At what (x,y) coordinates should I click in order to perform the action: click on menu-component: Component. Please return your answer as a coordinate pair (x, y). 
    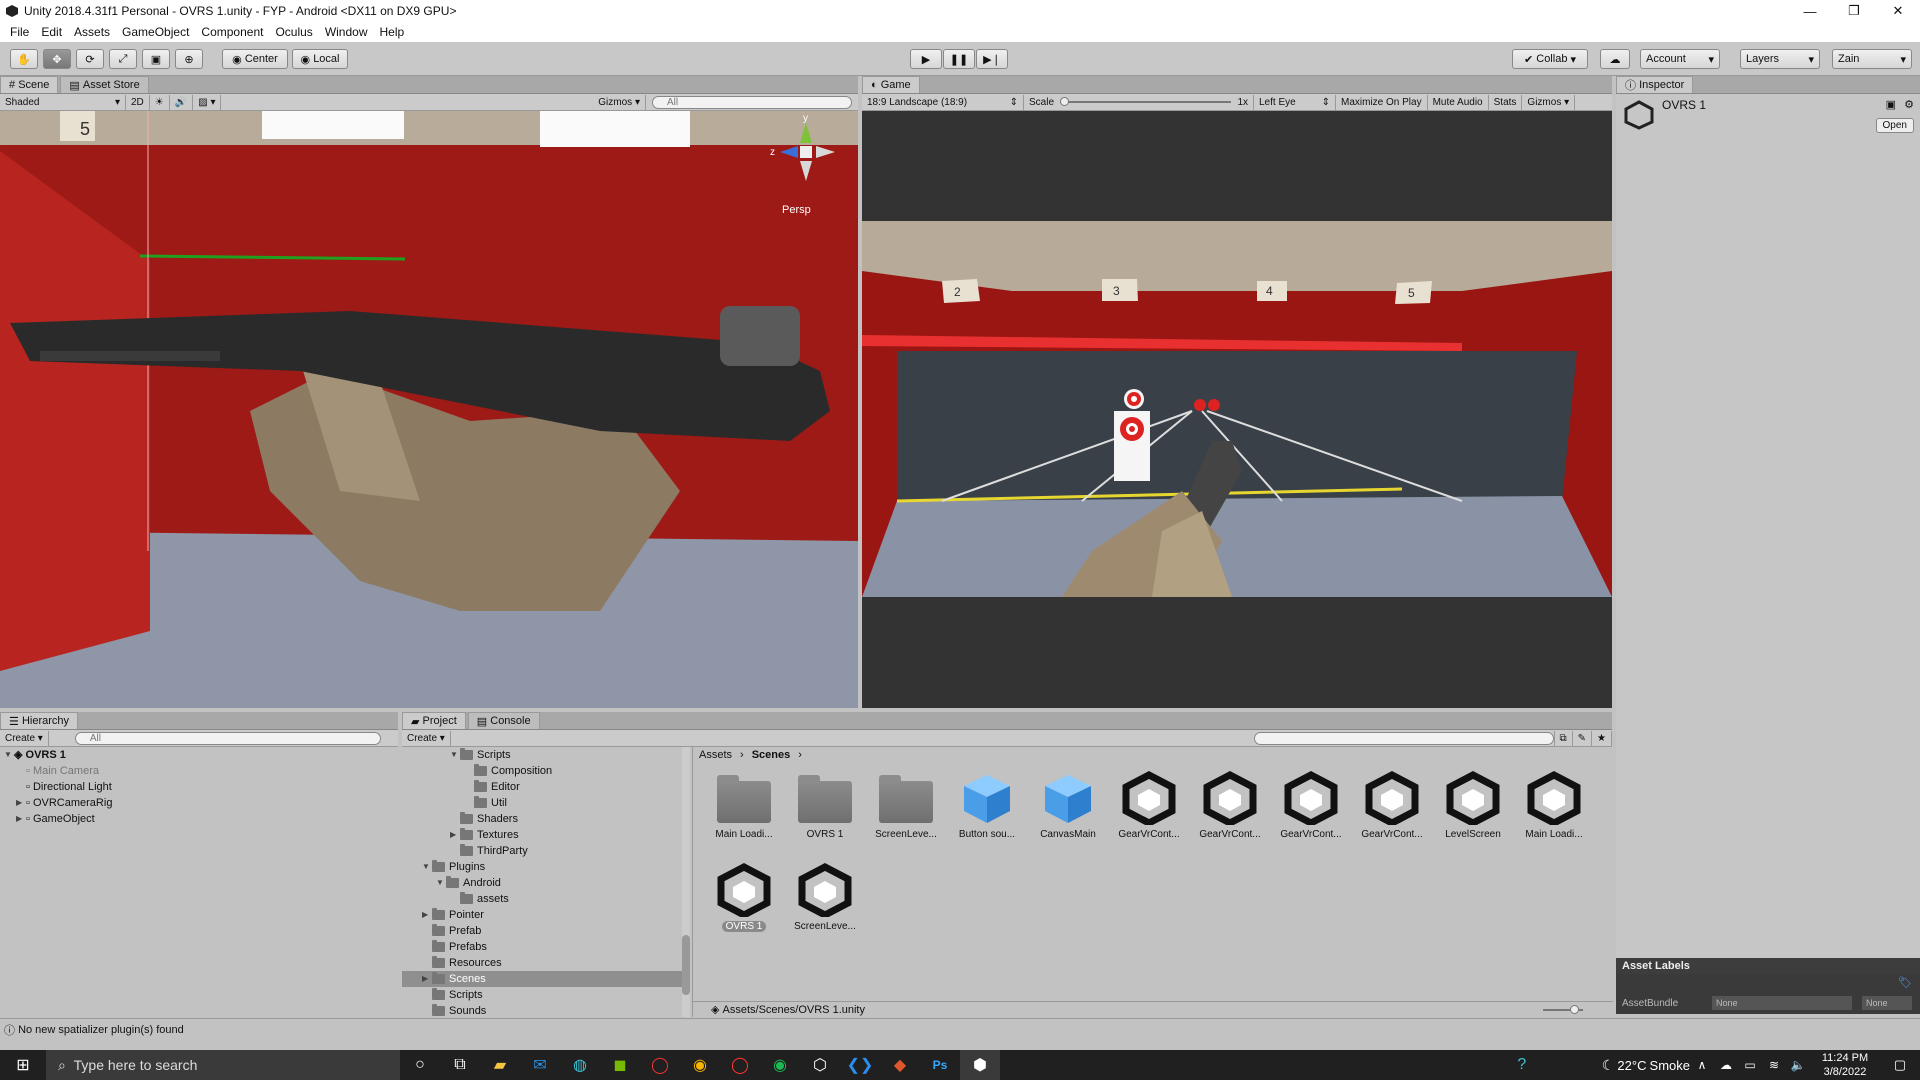
    Looking at the image, I should click on (232, 32).